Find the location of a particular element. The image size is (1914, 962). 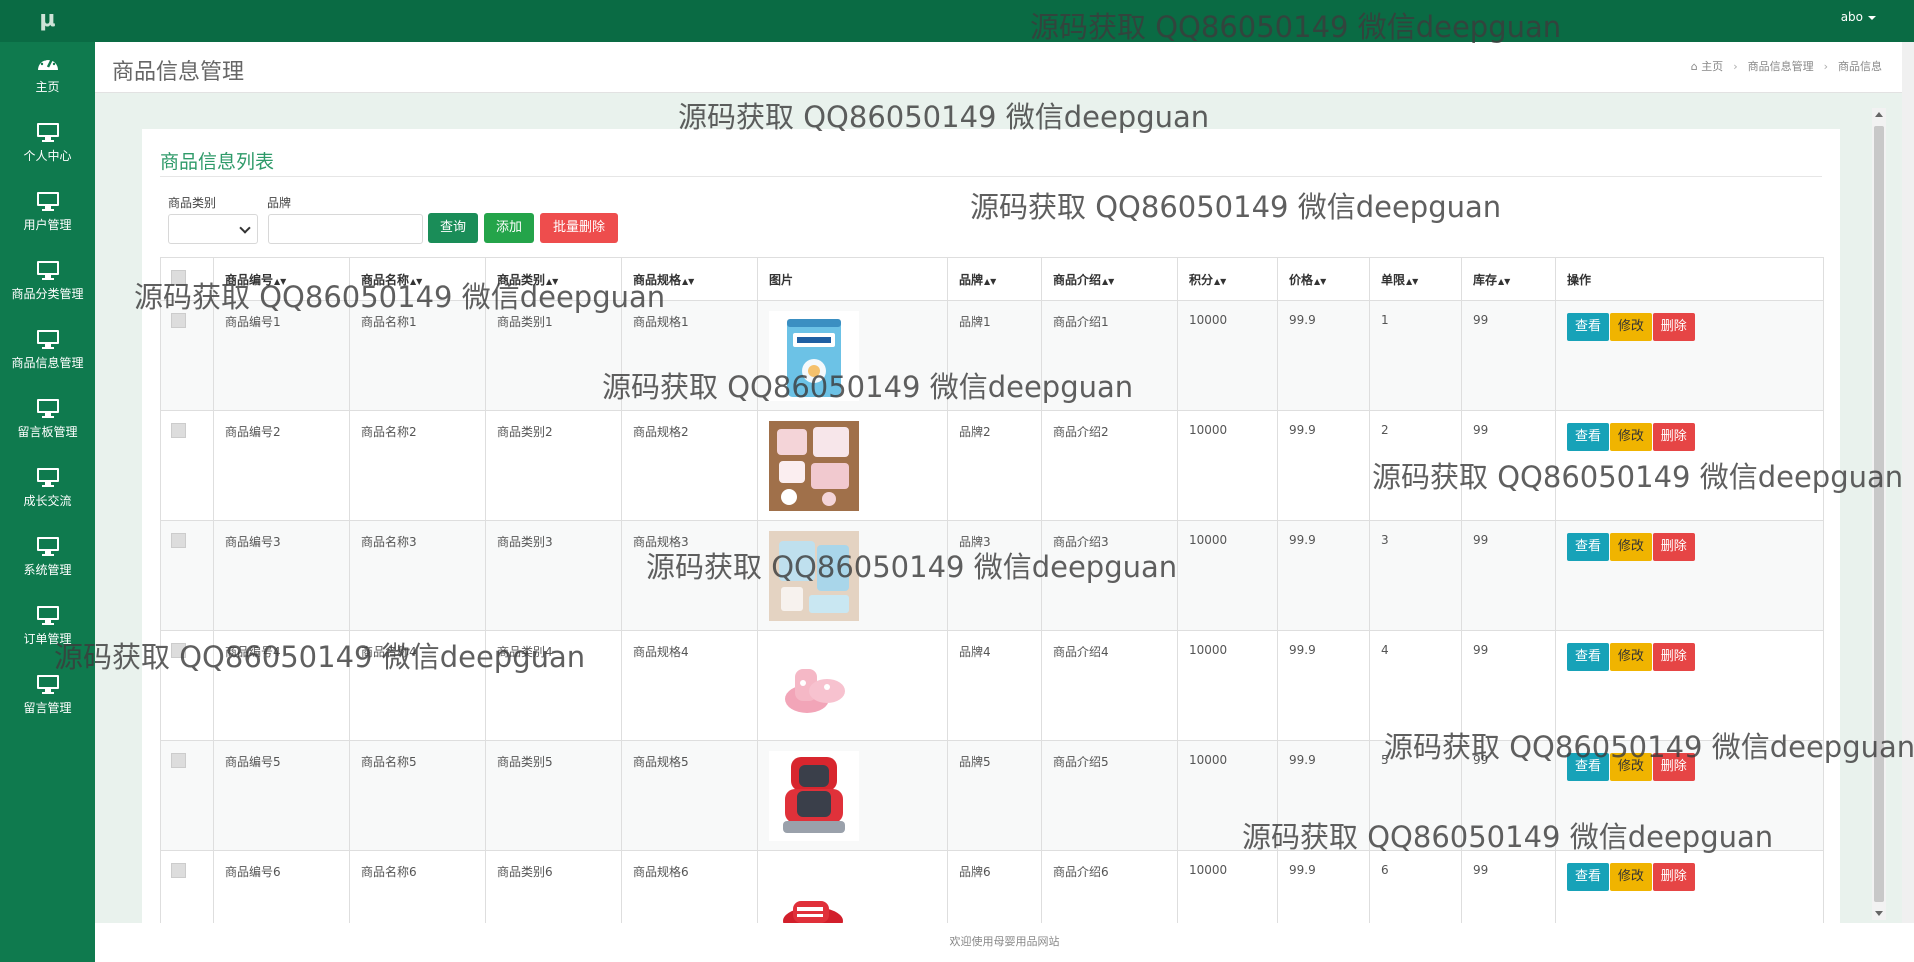

category-select is located at coordinates (213, 229).